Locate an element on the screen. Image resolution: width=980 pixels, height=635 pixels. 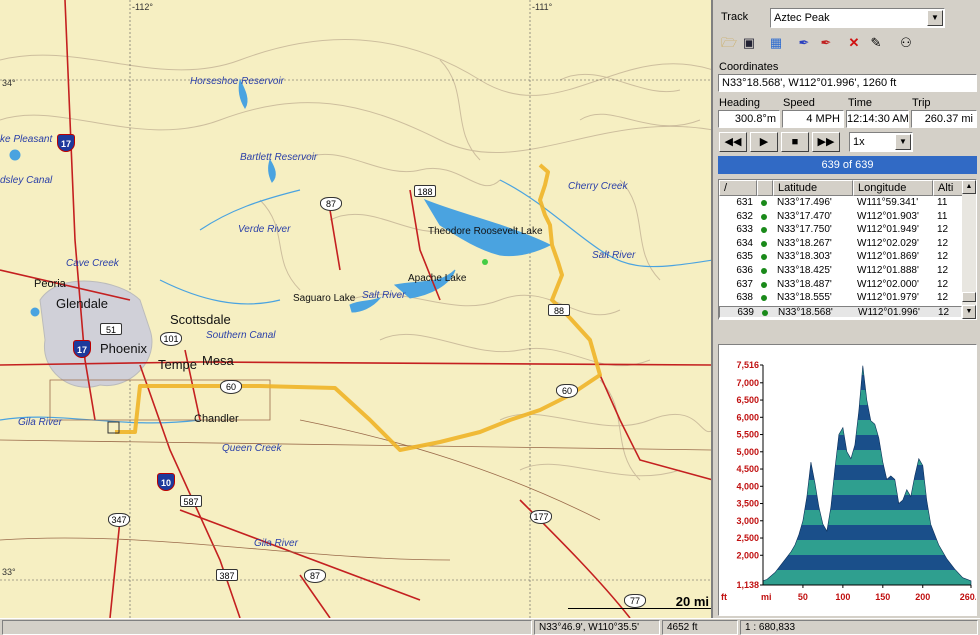
playback-speed-select: 1x ▼ is located at coordinates (881, 142).